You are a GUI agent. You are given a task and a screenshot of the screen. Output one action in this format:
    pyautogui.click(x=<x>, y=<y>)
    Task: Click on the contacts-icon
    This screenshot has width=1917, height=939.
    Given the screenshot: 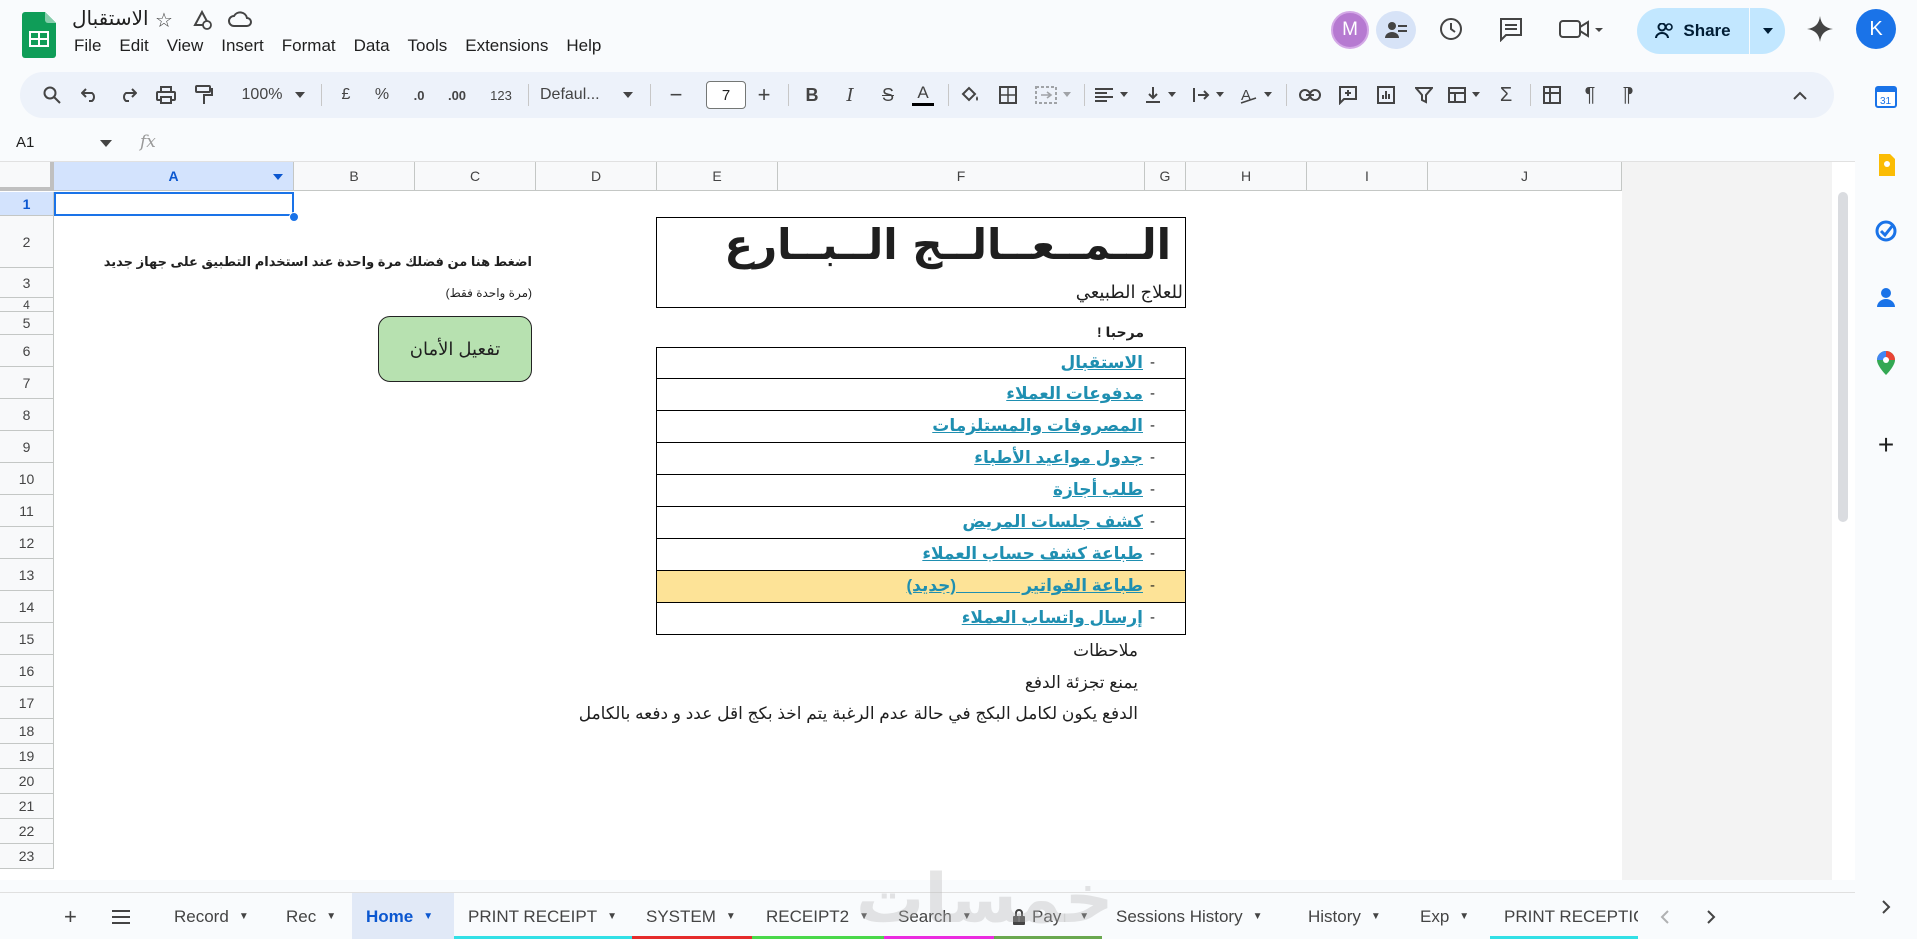 What is the action you would take?
    pyautogui.click(x=1886, y=297)
    